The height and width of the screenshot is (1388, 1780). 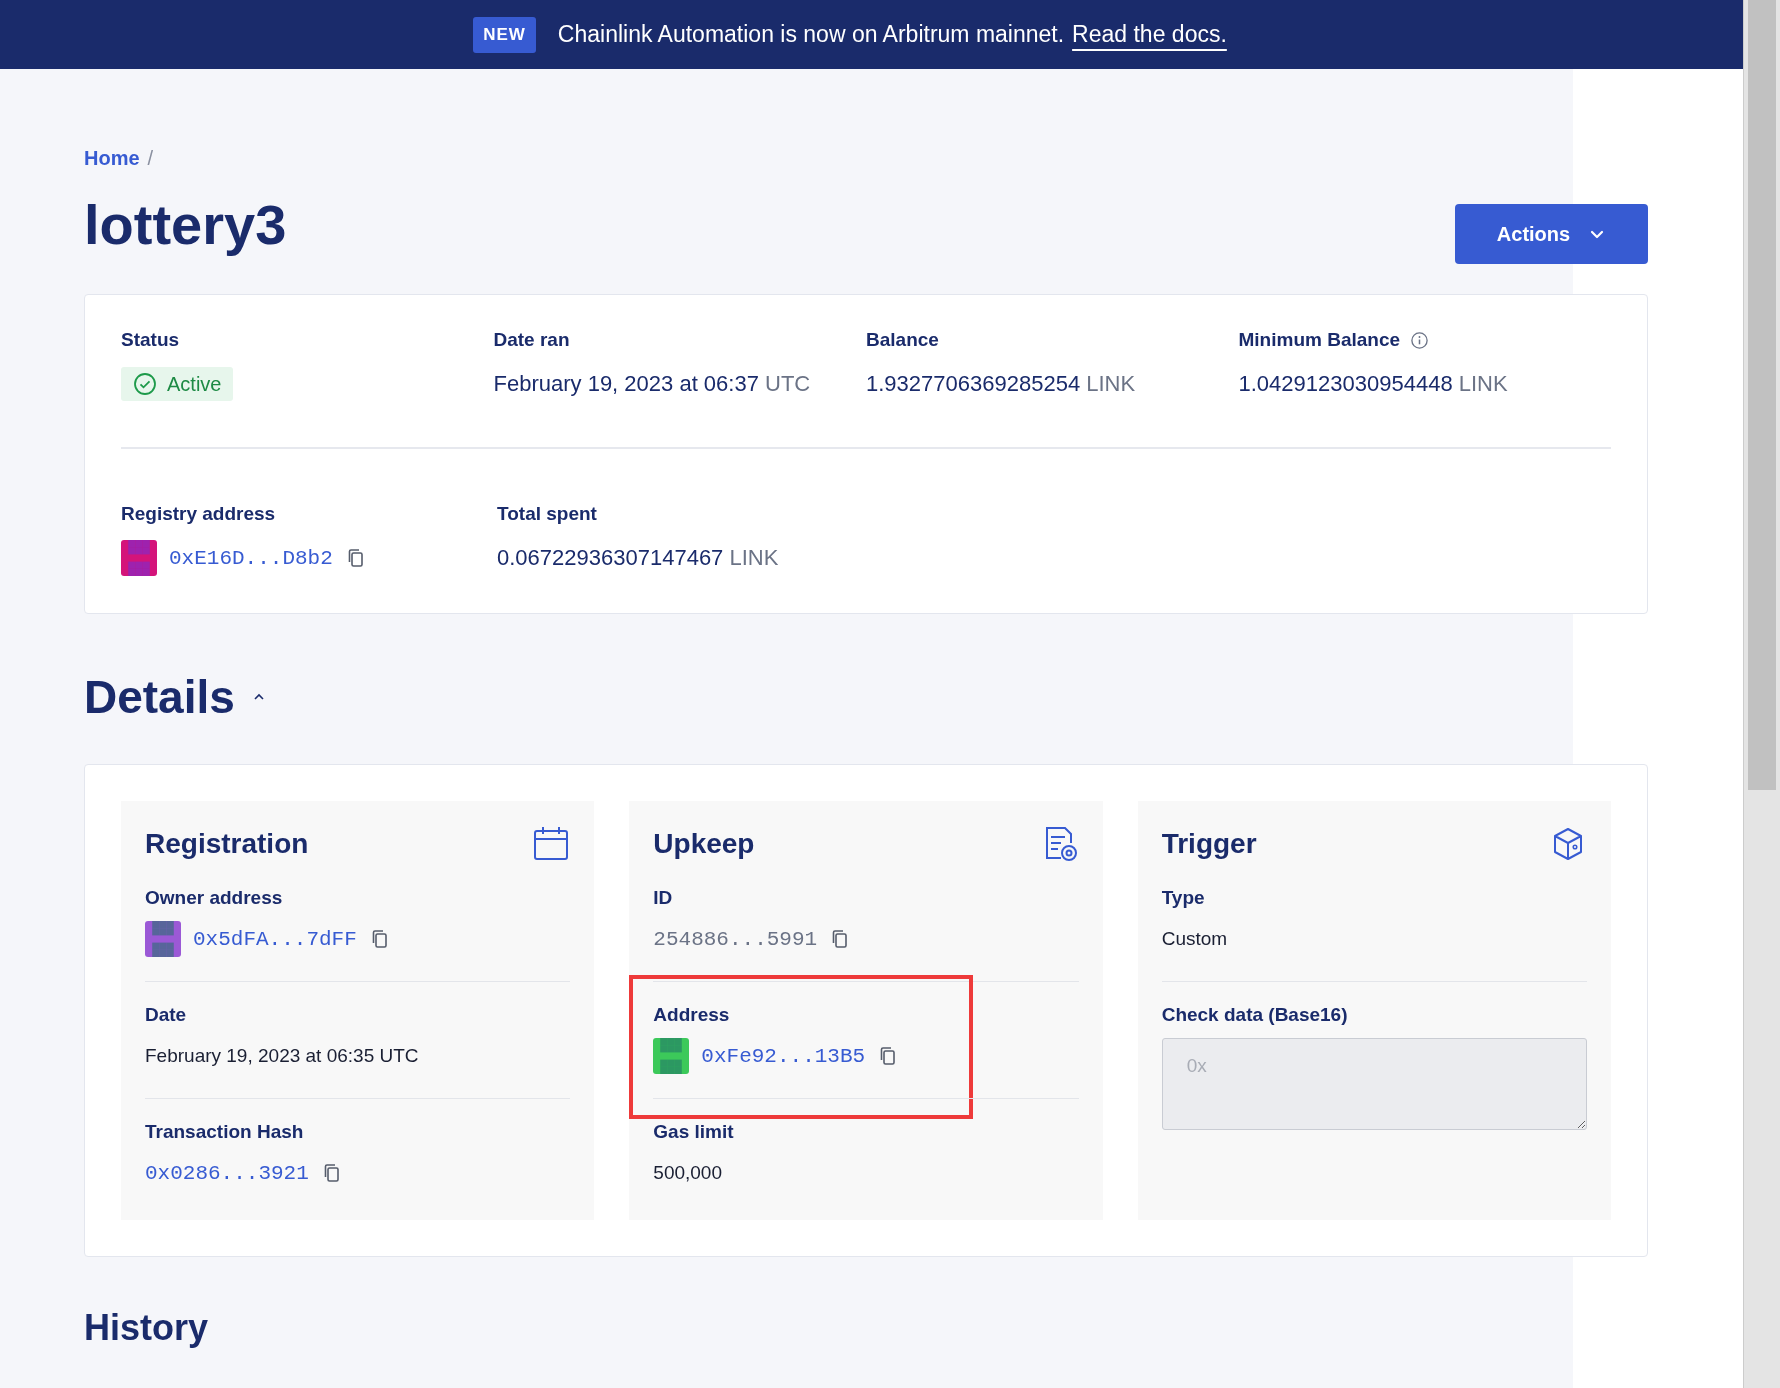 What do you see at coordinates (227, 1173) in the screenshot?
I see `hash-link: 0x0286...3921` at bounding box center [227, 1173].